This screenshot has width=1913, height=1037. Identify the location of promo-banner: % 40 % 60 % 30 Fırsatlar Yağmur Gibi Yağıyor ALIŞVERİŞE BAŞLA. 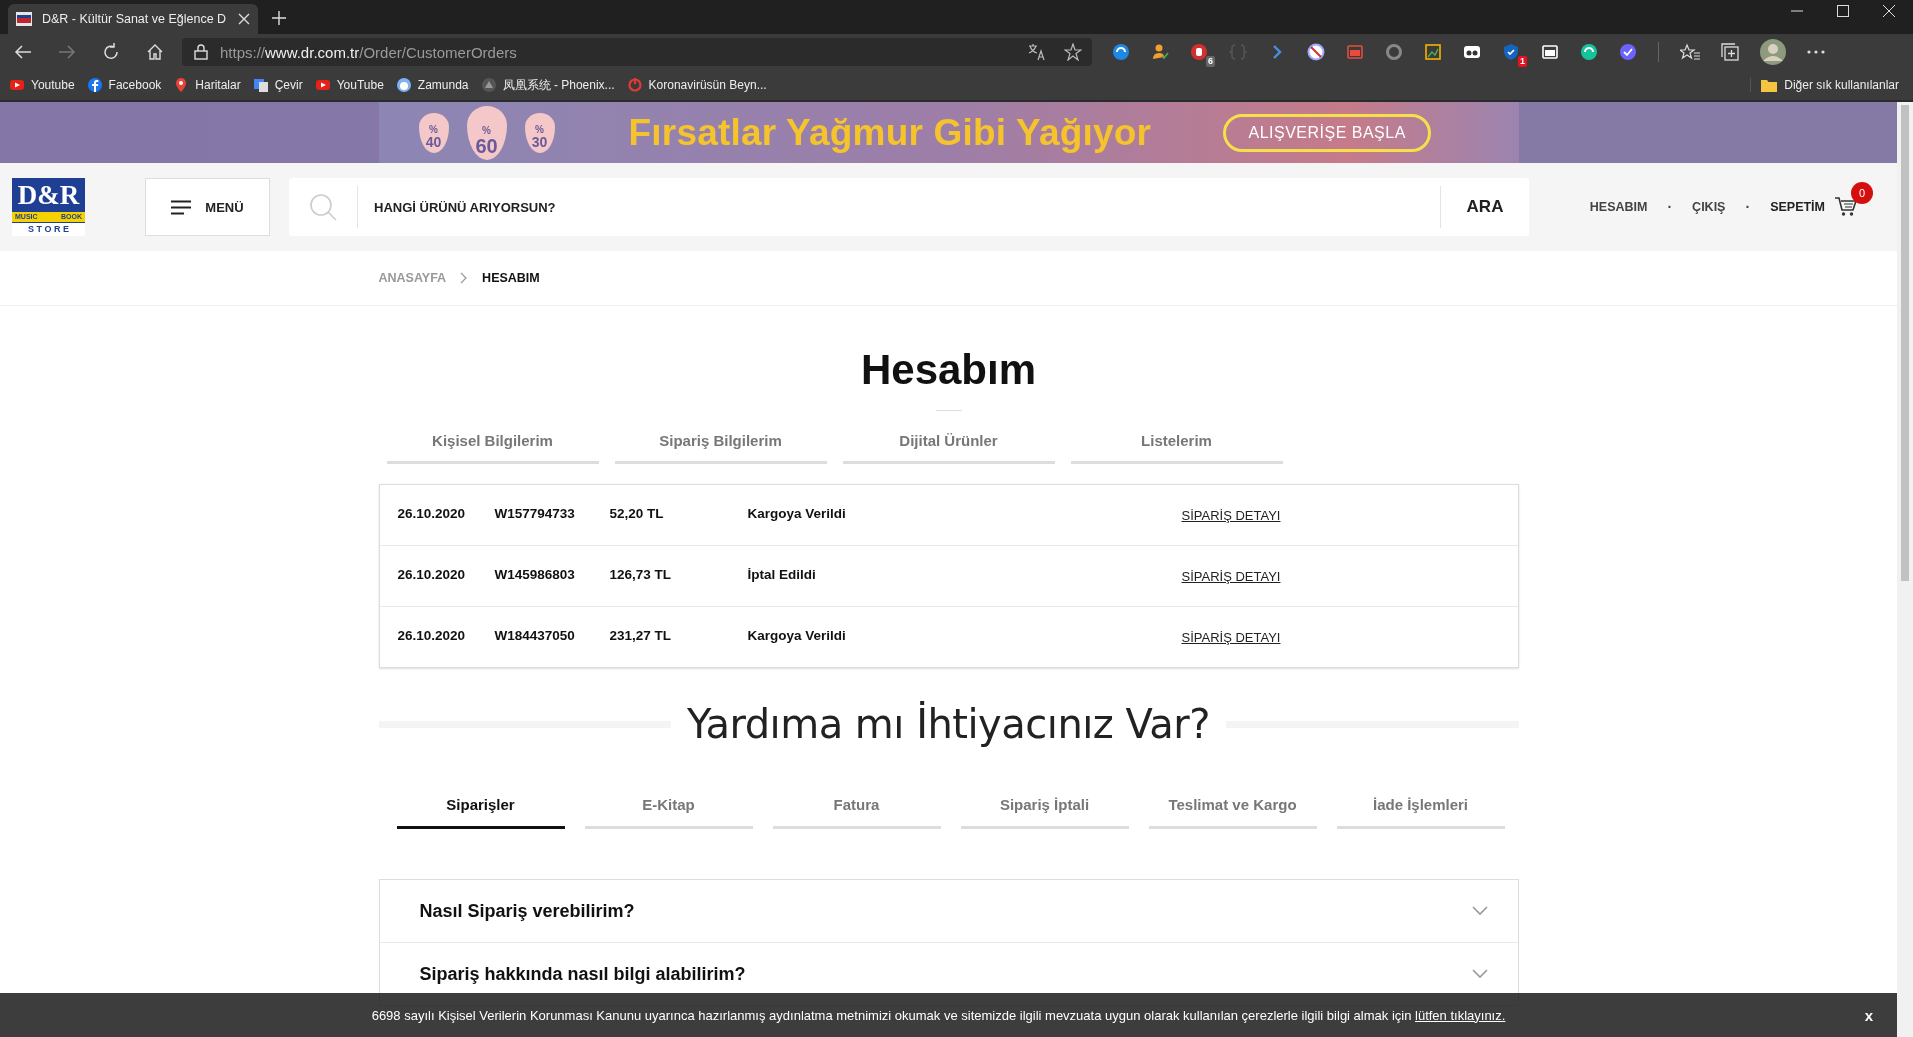
(948, 132).